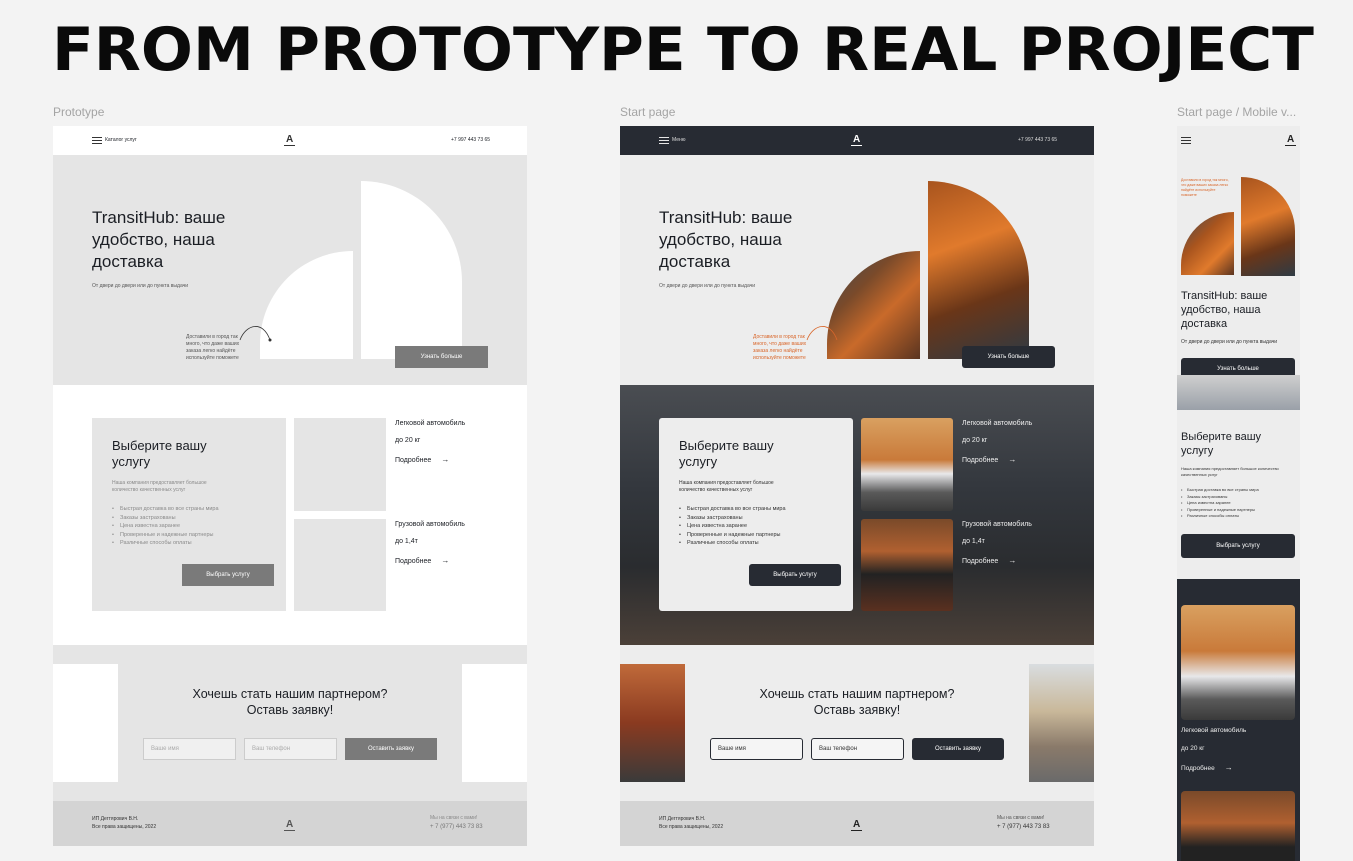 This screenshot has height=861, width=1353. What do you see at coordinates (454, 818) in the screenshot?
I see `footer-contact-label: Мы на связи с вами!` at bounding box center [454, 818].